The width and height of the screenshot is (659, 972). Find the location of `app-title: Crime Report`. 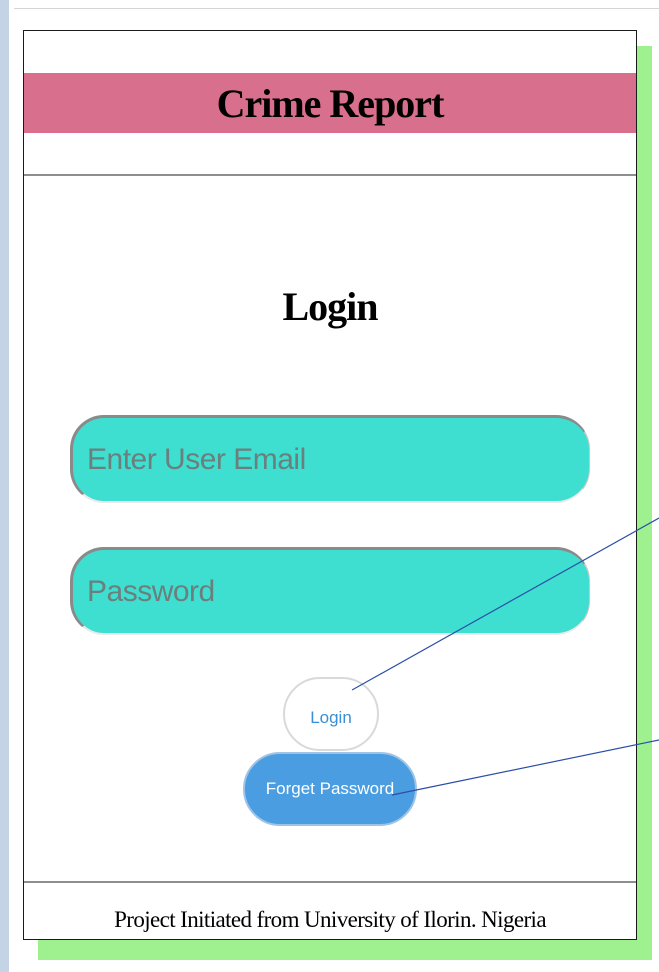

app-title: Crime Report is located at coordinates (330, 103).